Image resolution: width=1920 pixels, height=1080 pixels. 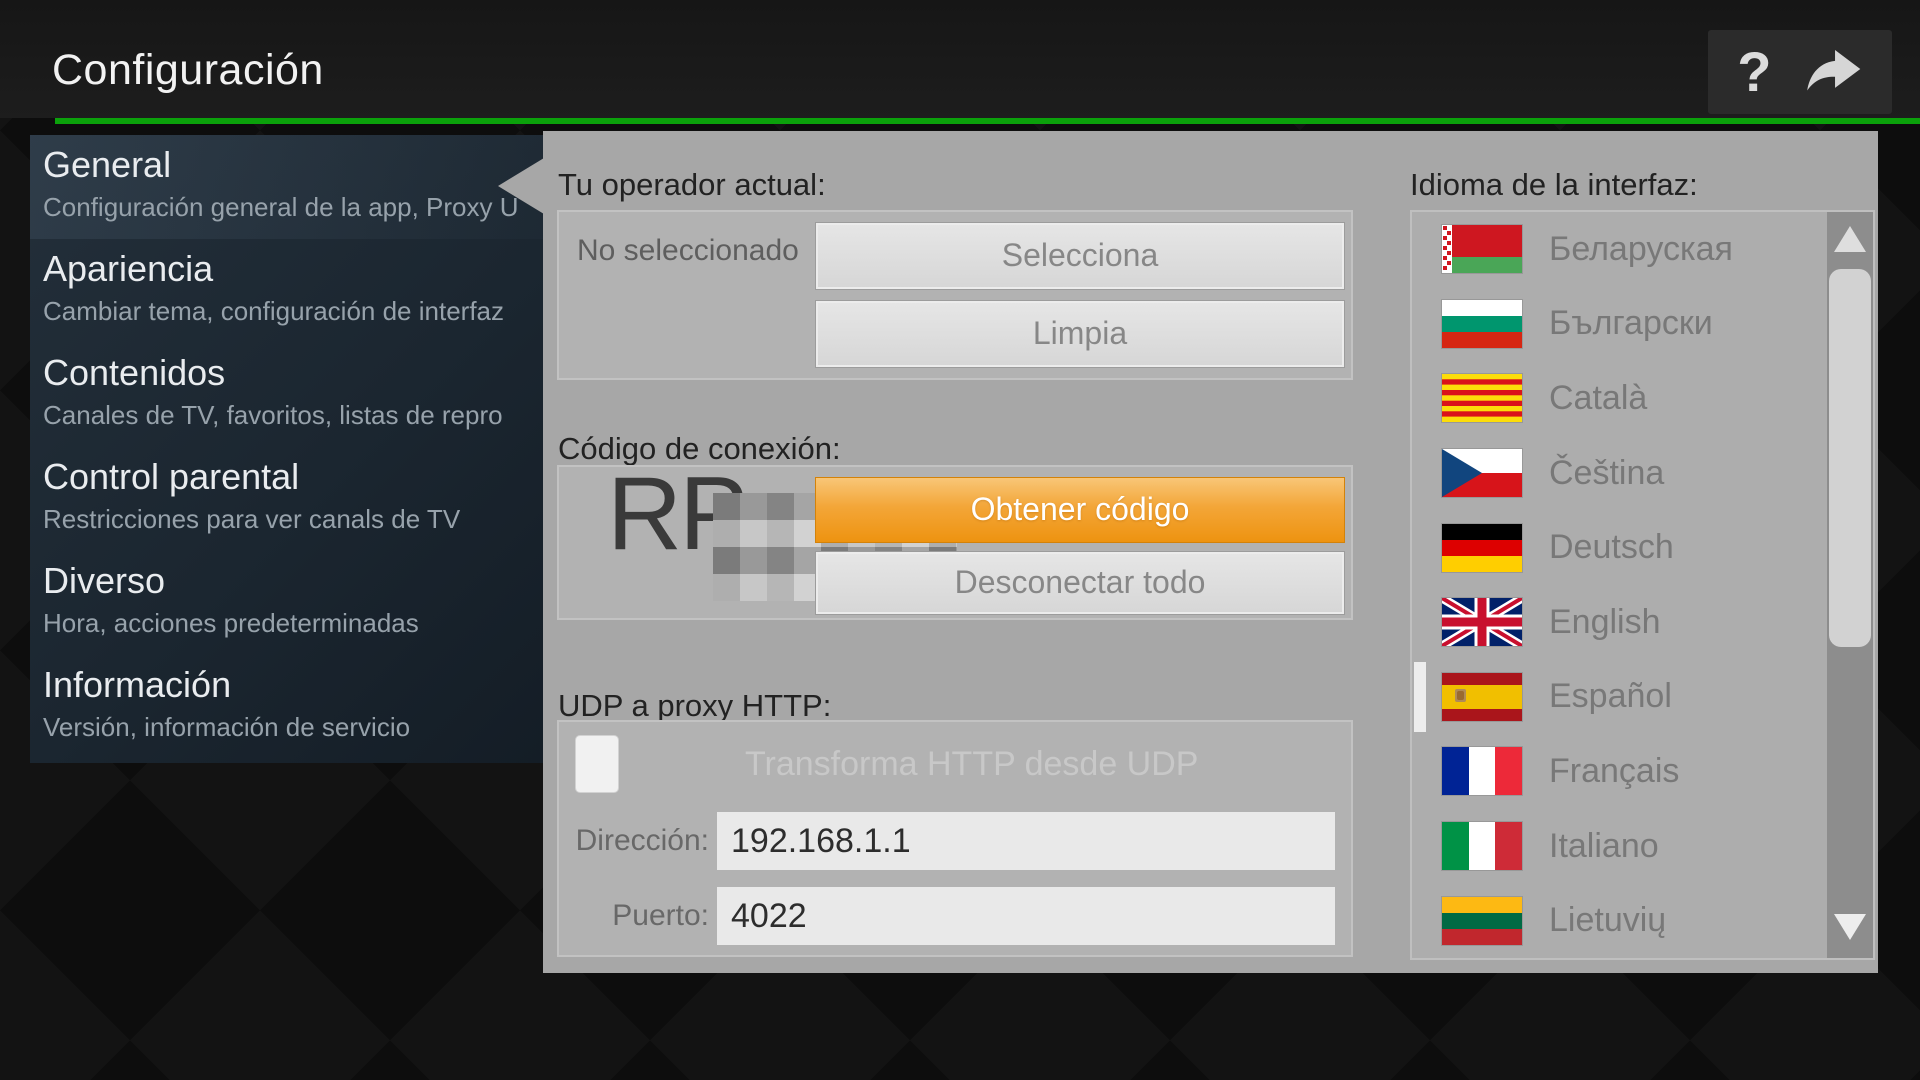 I want to click on language-name: Català, so click(x=1598, y=397).